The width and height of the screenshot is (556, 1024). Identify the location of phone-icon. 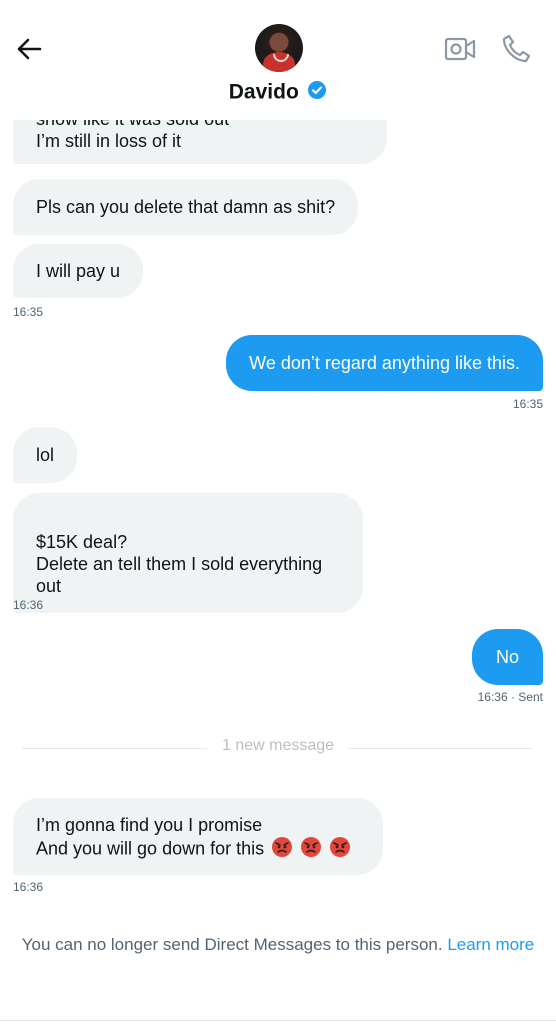
(516, 48).